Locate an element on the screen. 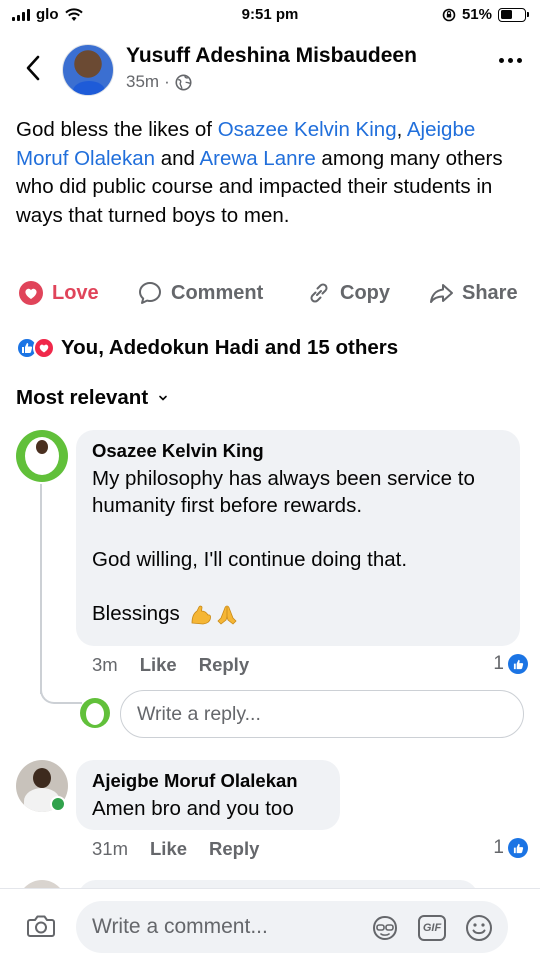 This screenshot has height=960, width=540. battery-percent: 51% is located at coordinates (476, 14).